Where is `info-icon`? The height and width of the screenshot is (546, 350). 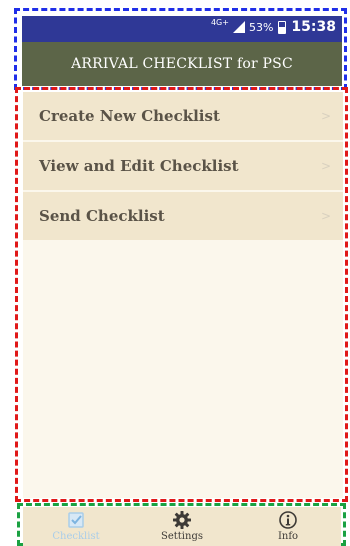 info-icon is located at coordinates (288, 520).